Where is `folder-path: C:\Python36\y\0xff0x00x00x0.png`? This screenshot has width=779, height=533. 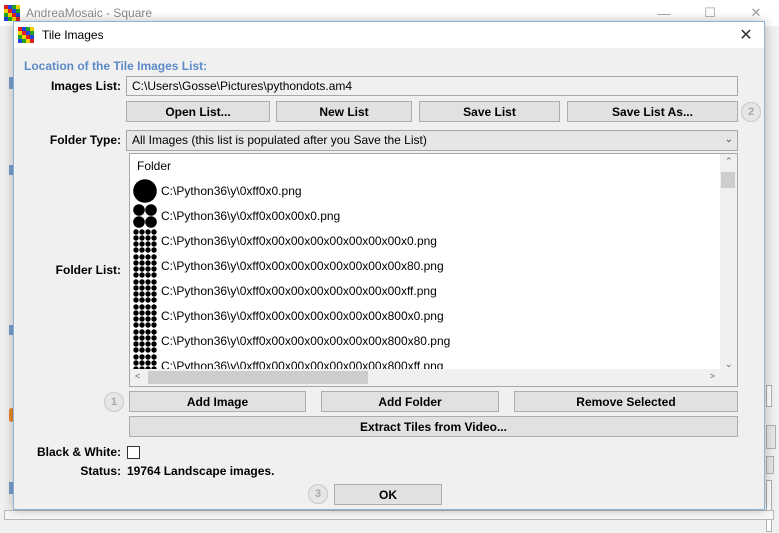
folder-path: C:\Python36\y\0xff0x00x00x0.png is located at coordinates (251, 215).